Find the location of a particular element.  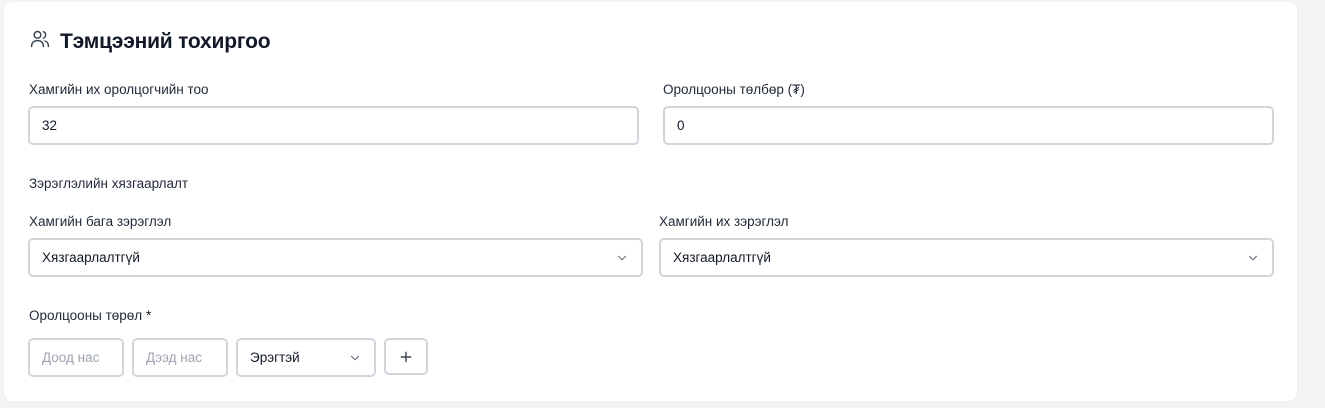

add-participation-type-button is located at coordinates (406, 356).